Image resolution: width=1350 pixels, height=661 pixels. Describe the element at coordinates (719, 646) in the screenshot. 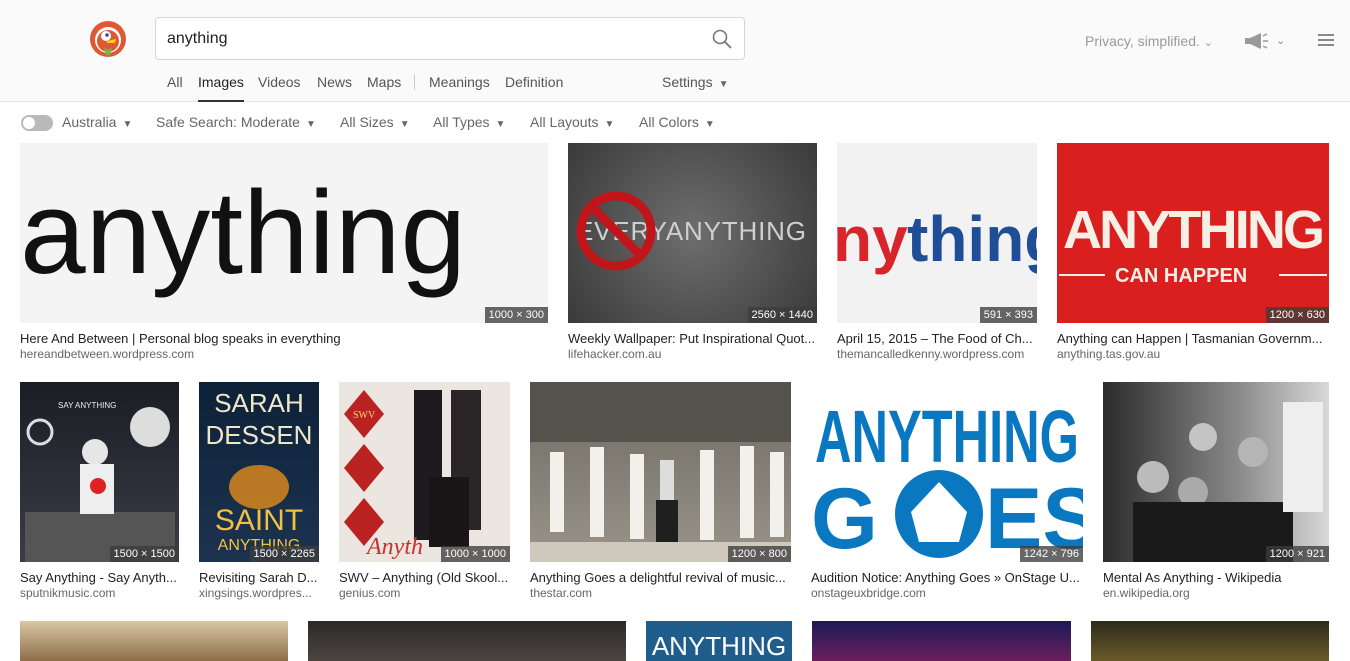

I see `thumb-art: ANYTHING` at that location.